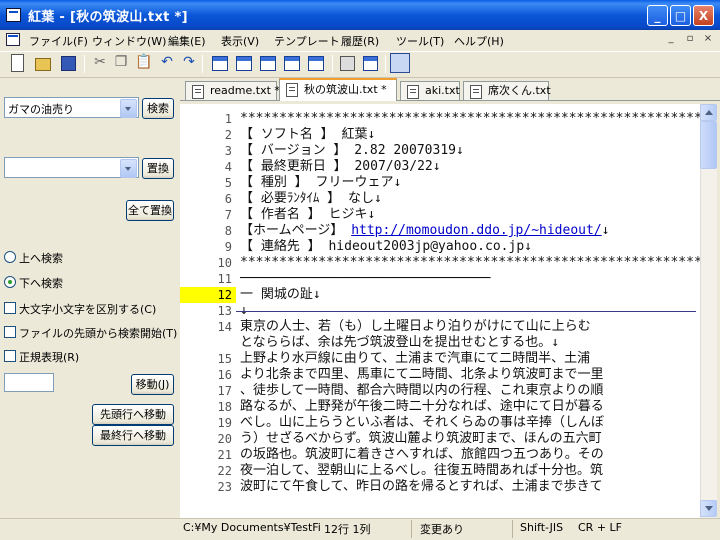 Image resolution: width=720 pixels, height=540 pixels. What do you see at coordinates (144, 63) in the screenshot?
I see `paste-icon: 📋` at bounding box center [144, 63].